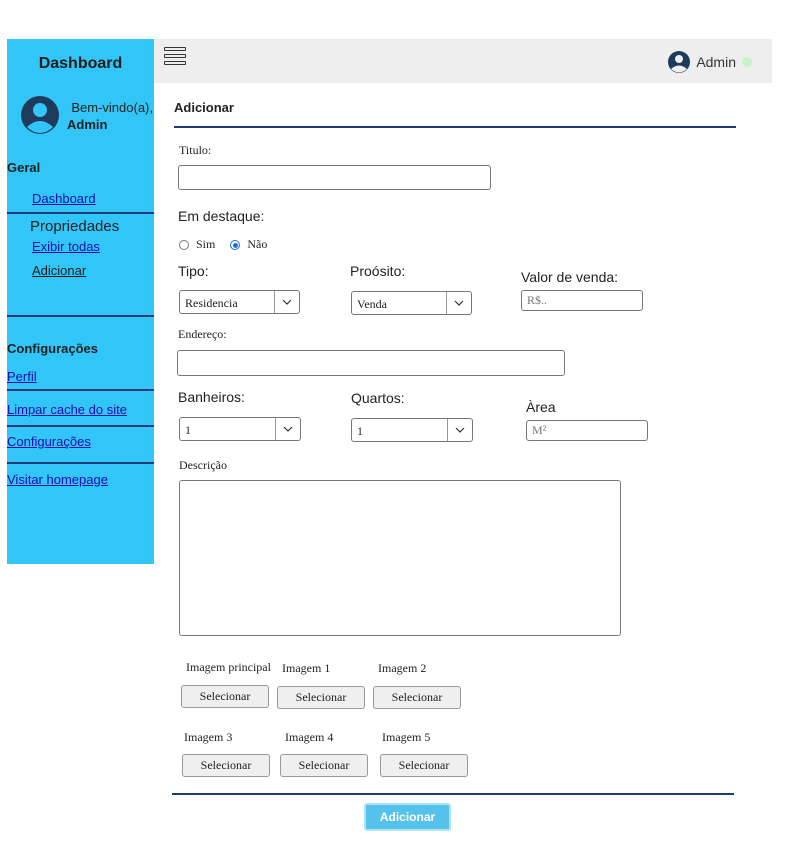  Describe the element at coordinates (334, 177) in the screenshot. I see `titulo-input` at that location.